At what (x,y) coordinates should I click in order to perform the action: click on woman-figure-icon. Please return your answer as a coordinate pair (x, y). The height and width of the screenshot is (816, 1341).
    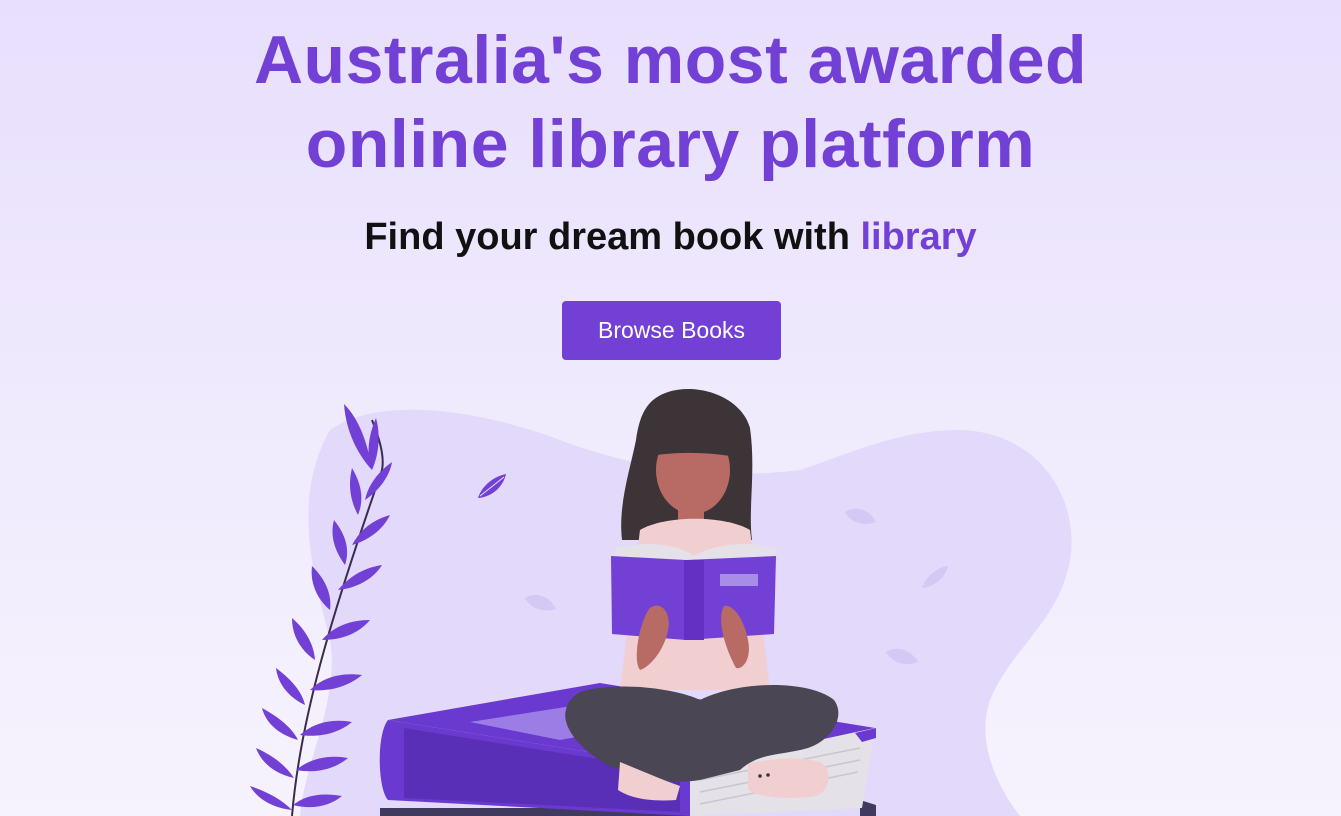
    Looking at the image, I should click on (702, 595).